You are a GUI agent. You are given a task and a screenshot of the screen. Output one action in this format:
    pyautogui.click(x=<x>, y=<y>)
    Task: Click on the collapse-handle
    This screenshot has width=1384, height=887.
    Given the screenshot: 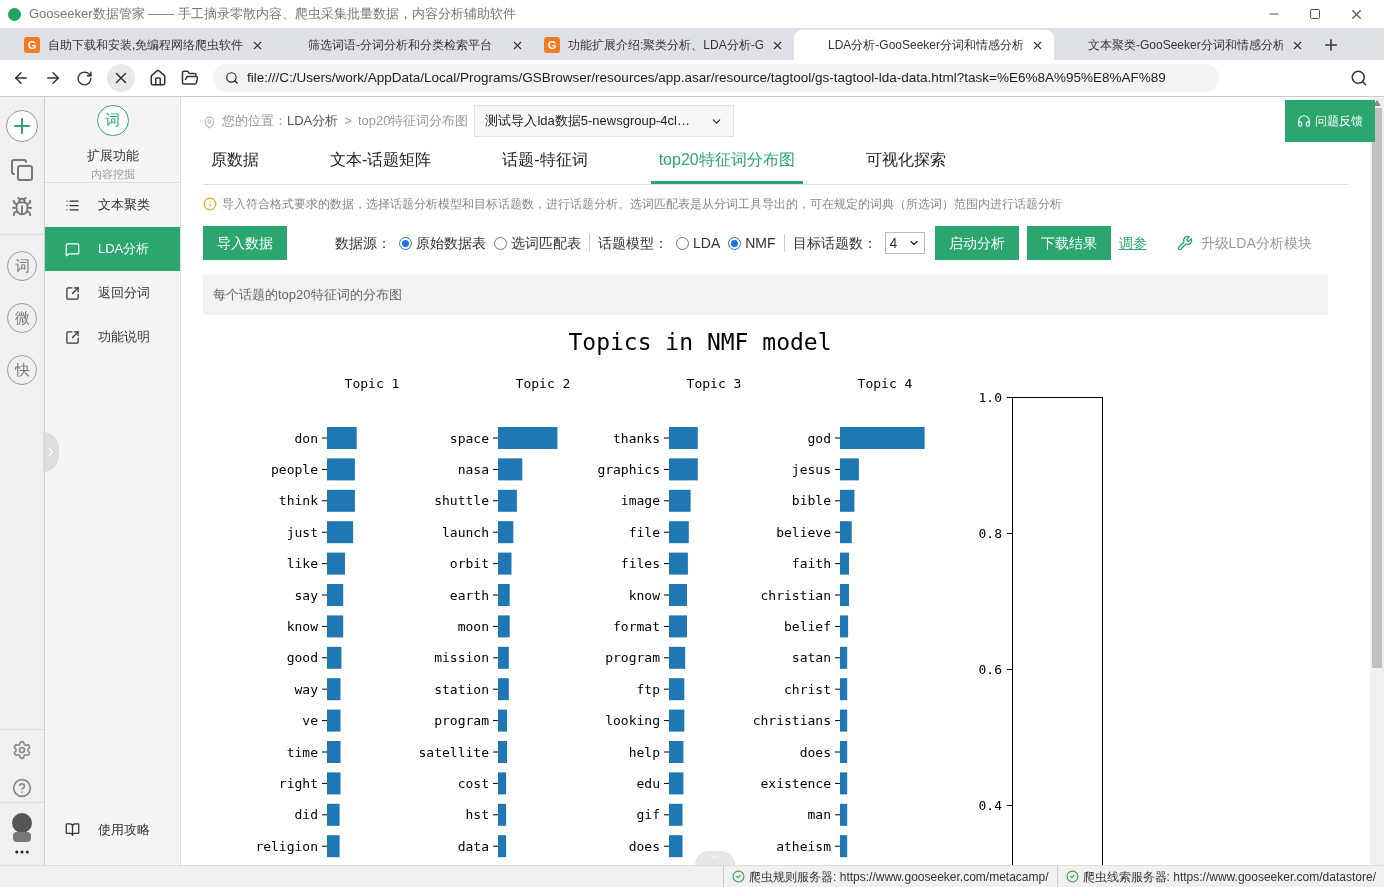 What is the action you would take?
    pyautogui.click(x=715, y=858)
    